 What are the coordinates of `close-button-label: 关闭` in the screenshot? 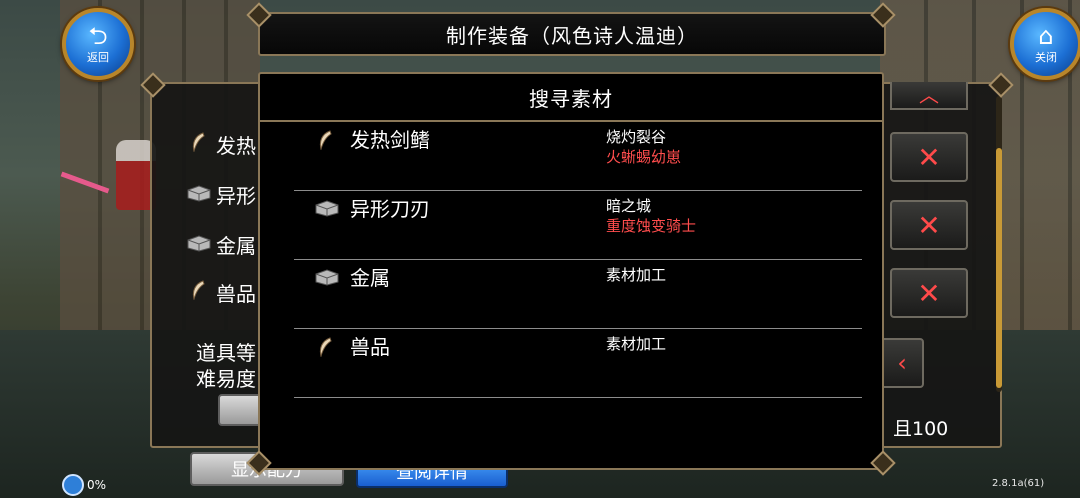 It's located at (1046, 57).